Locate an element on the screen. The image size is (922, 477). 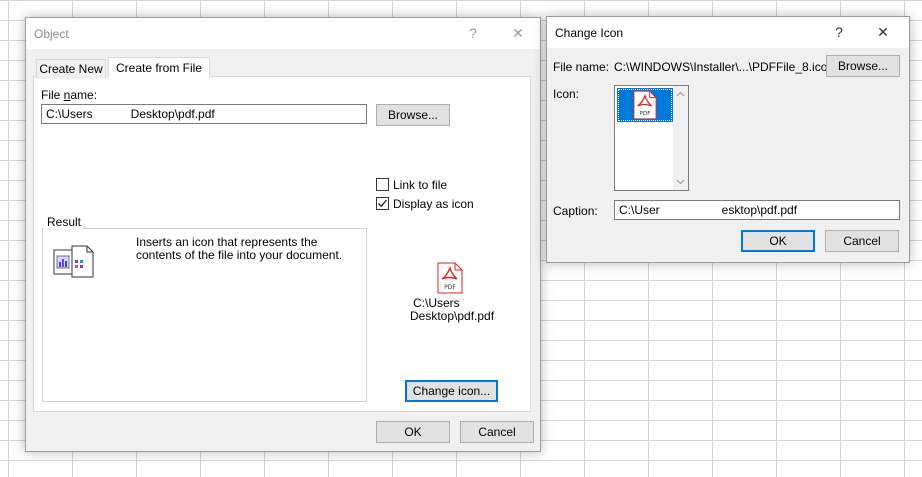
checkmark-icon is located at coordinates (383, 203).